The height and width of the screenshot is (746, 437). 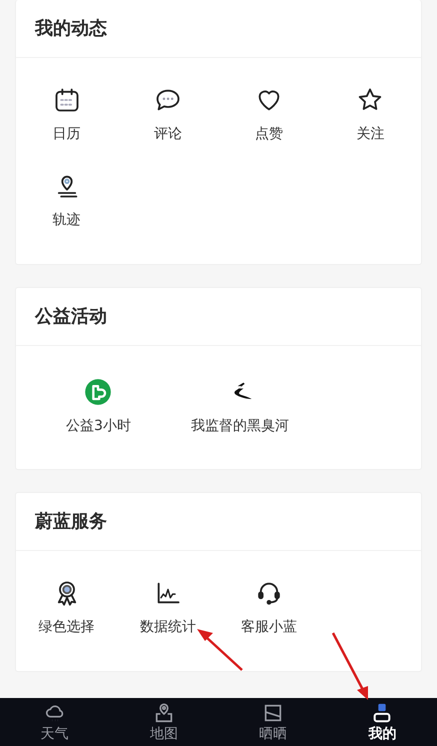 What do you see at coordinates (163, 722) in the screenshot?
I see `nav-tab: 地图` at bounding box center [163, 722].